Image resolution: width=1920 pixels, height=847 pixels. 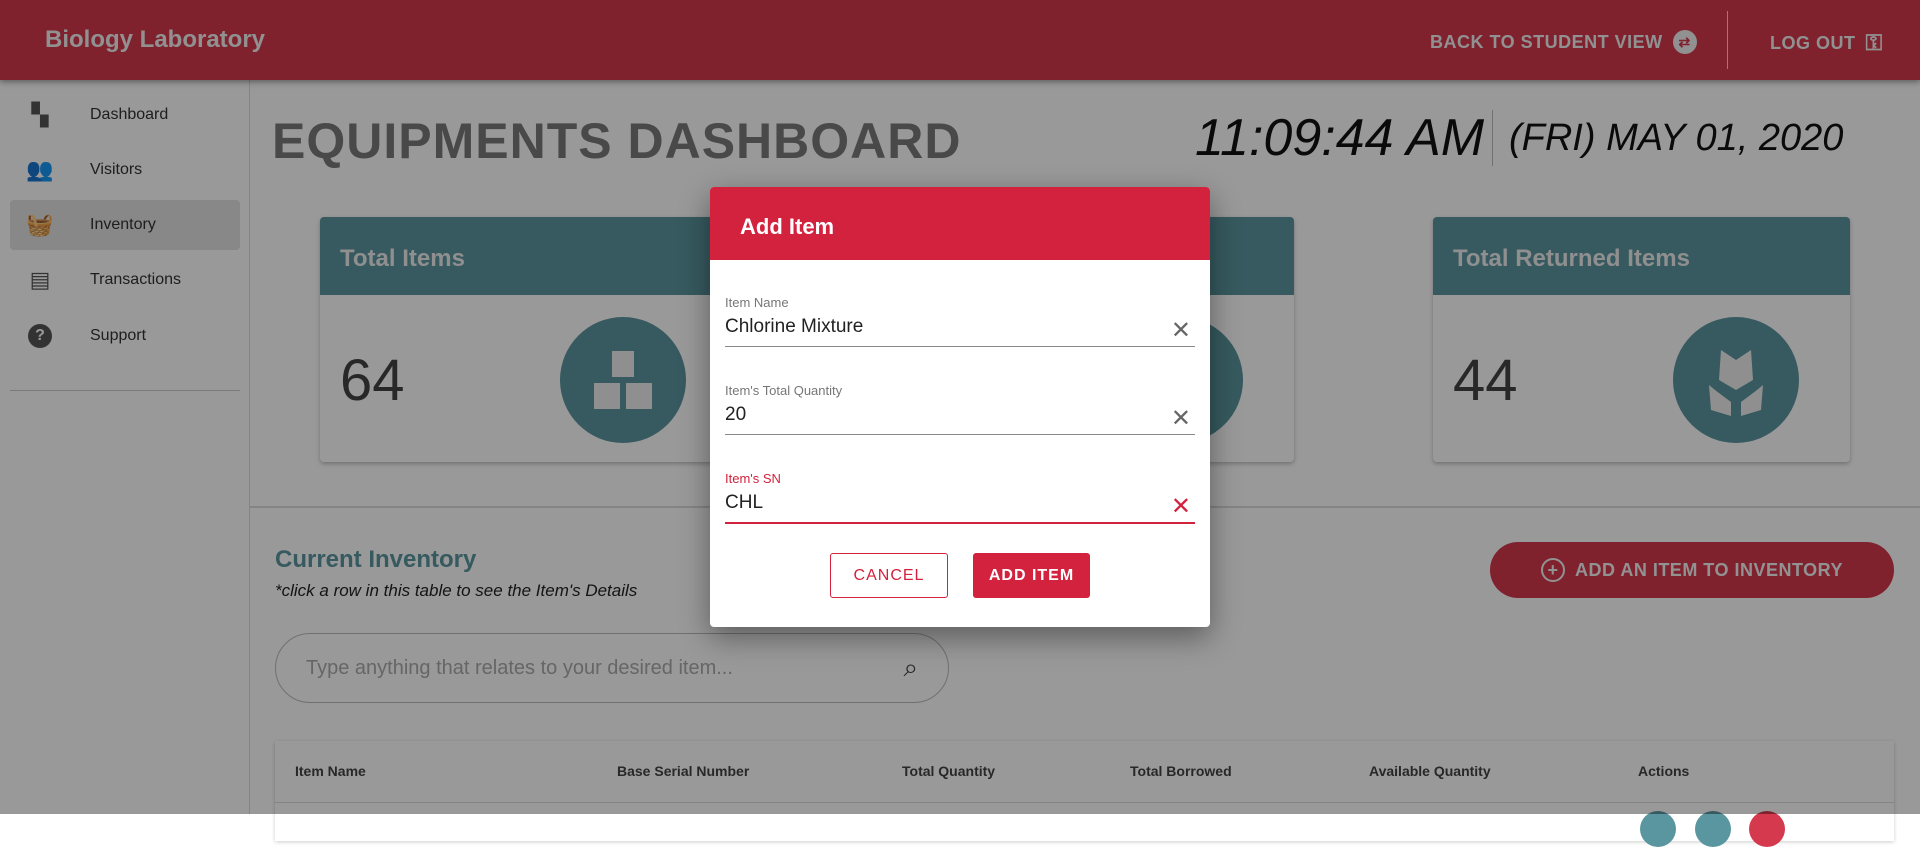 What do you see at coordinates (960, 329) in the screenshot?
I see `item-name-input: Chlorine Mixture` at bounding box center [960, 329].